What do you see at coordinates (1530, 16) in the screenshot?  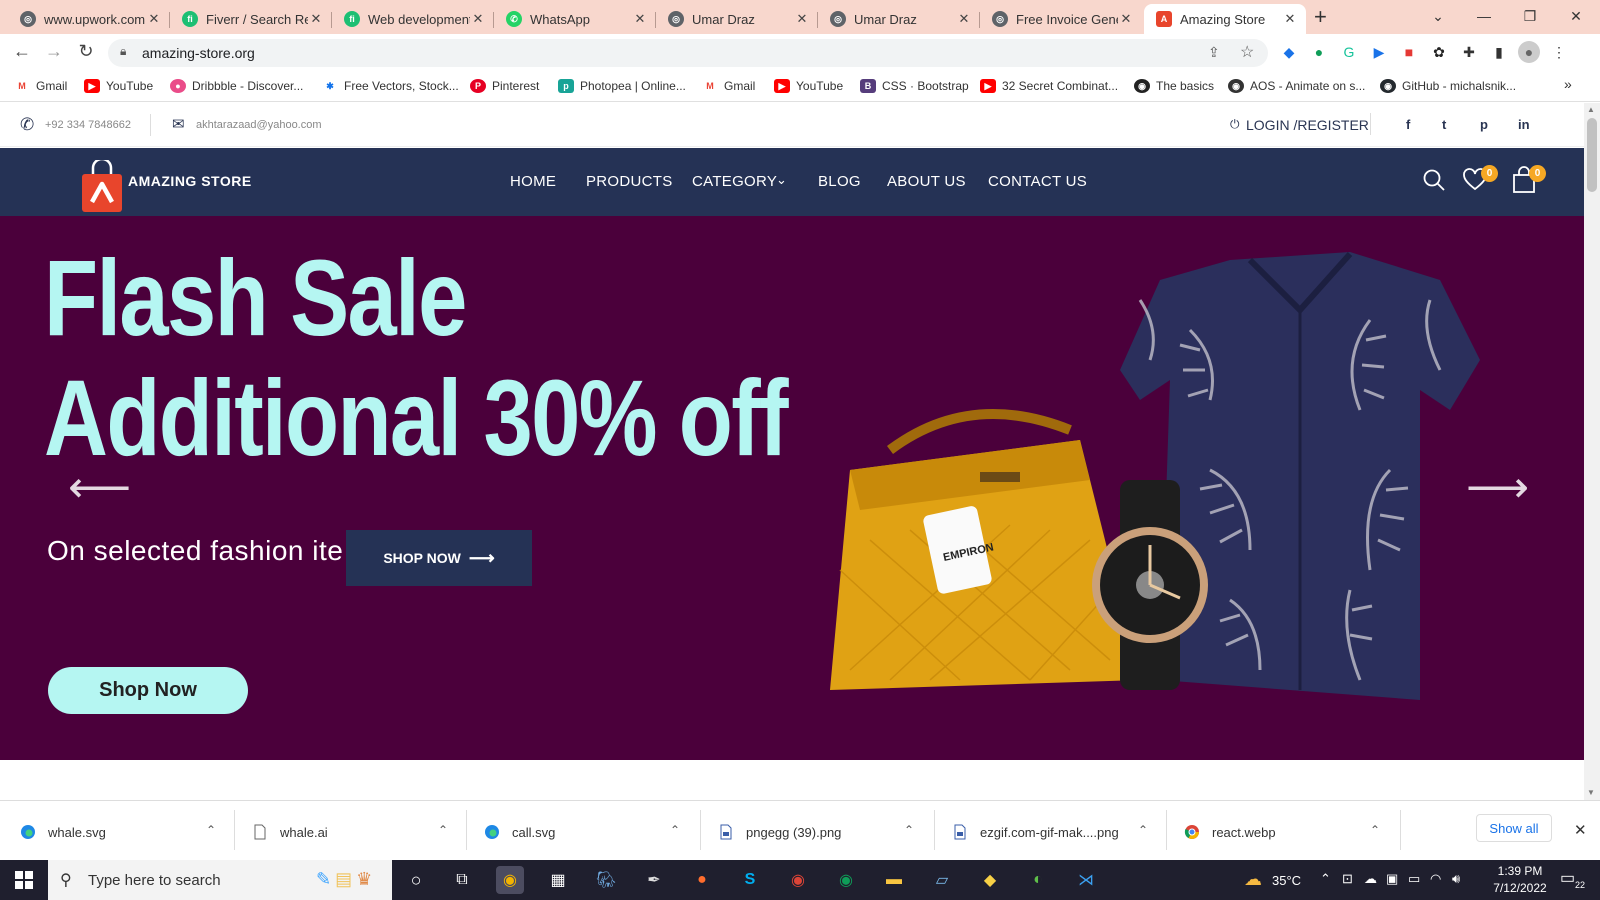 I see `restore-button: ❐` at bounding box center [1530, 16].